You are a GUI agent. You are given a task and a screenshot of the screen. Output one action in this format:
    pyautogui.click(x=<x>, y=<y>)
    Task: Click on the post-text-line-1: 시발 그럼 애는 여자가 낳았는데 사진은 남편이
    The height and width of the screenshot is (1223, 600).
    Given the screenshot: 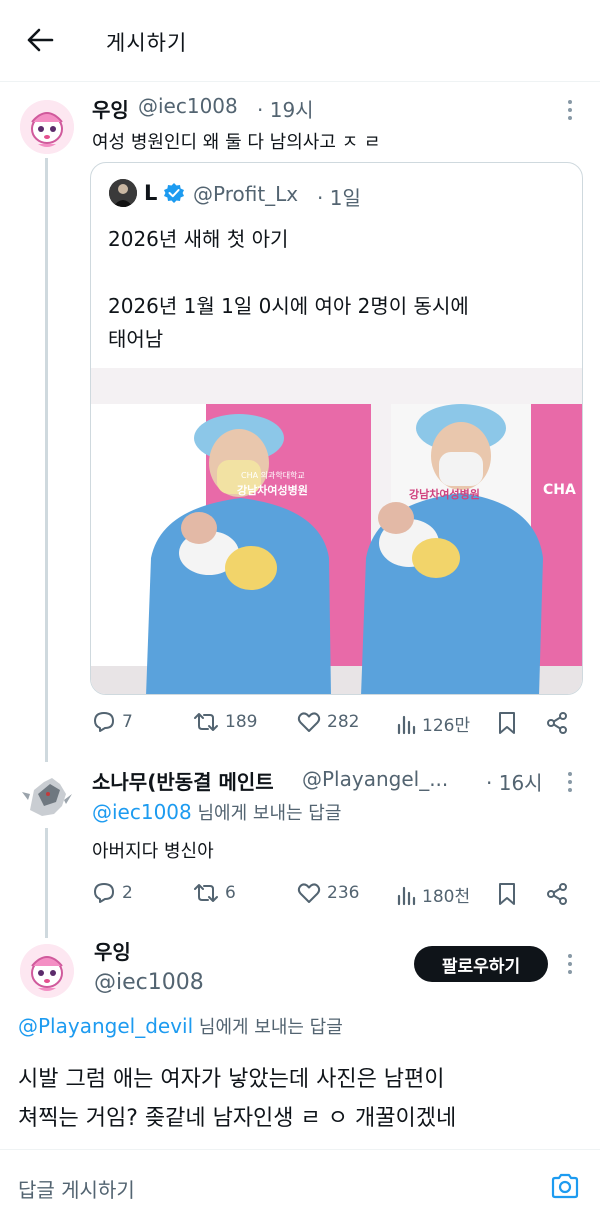 What is the action you would take?
    pyautogui.click(x=231, y=1079)
    